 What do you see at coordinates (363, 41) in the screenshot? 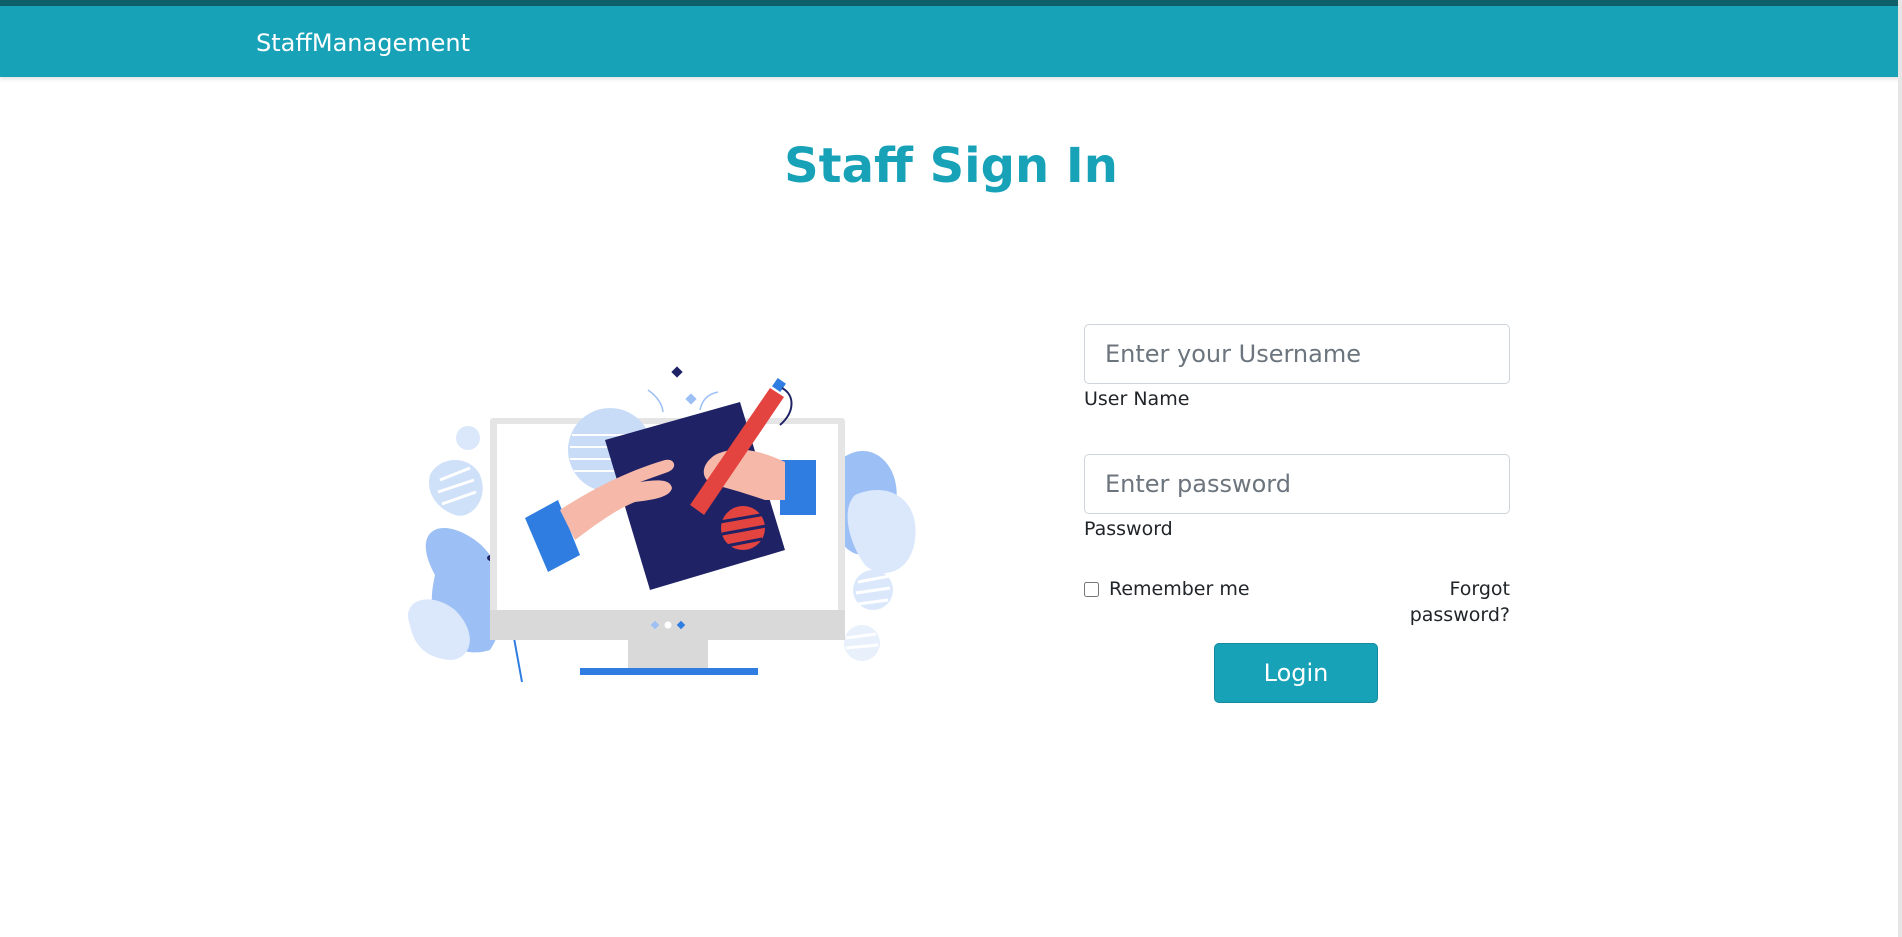
I see `brand-link: StaffManagement` at bounding box center [363, 41].